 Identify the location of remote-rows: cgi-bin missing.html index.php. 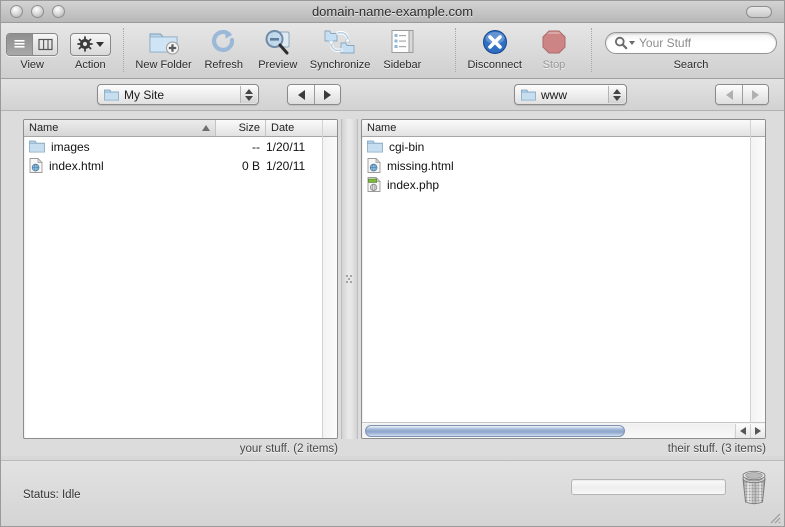
(563, 165).